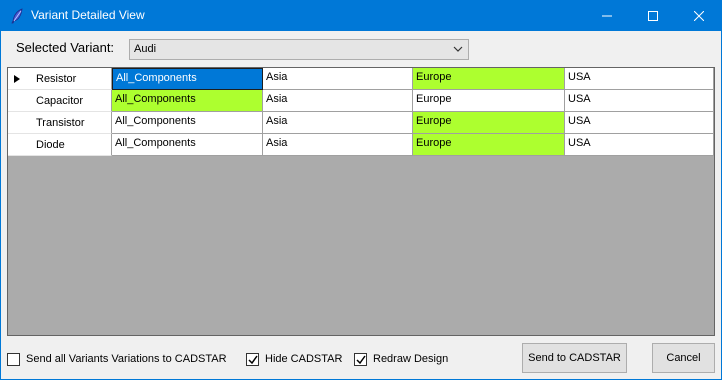 Image resolution: width=722 pixels, height=380 pixels. I want to click on hide-cadstar-label: Hide CADSTAR, so click(304, 358).